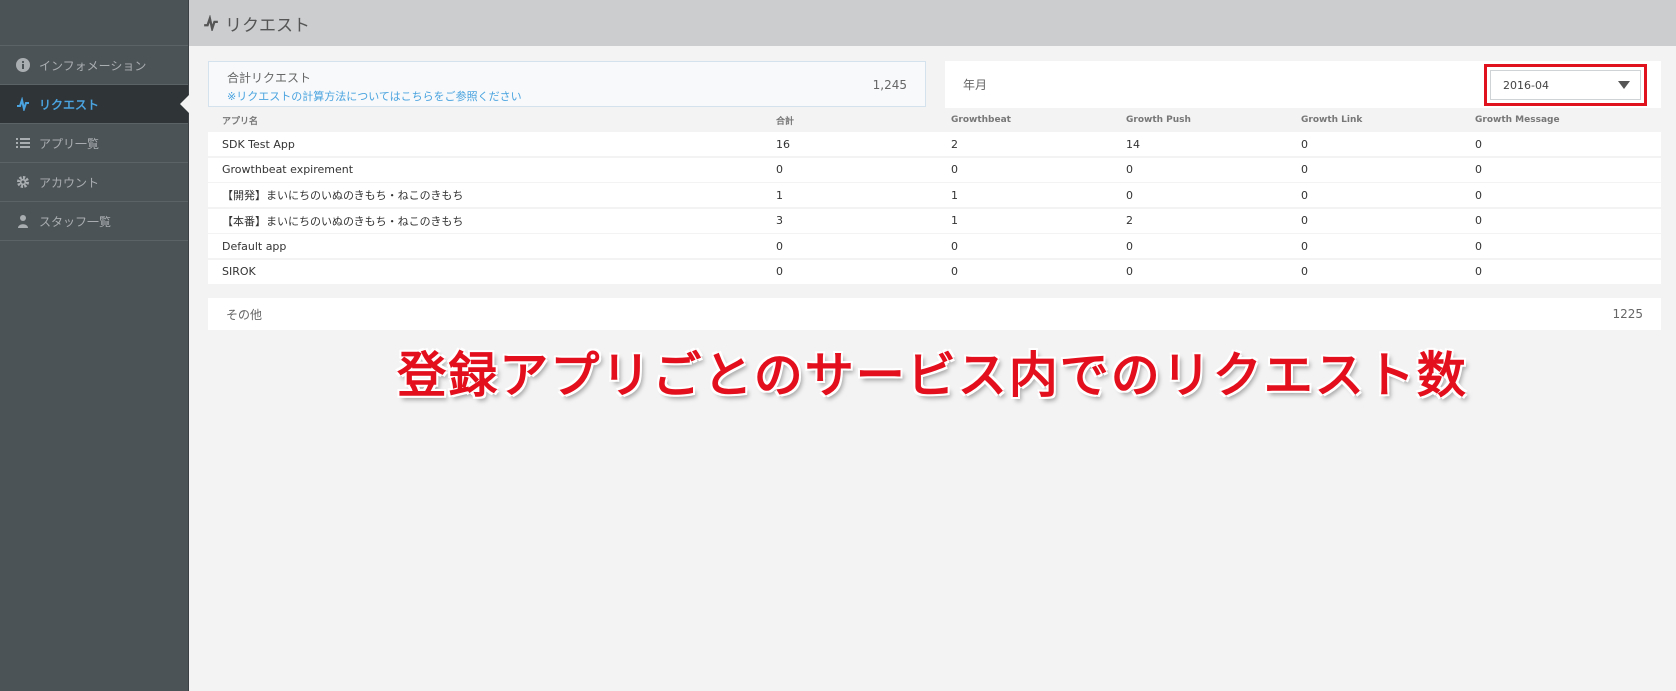 The image size is (1676, 691). What do you see at coordinates (932, 375) in the screenshot?
I see `annotation-caption: 登録アプリごとのサービス内でのリクエスト数` at bounding box center [932, 375].